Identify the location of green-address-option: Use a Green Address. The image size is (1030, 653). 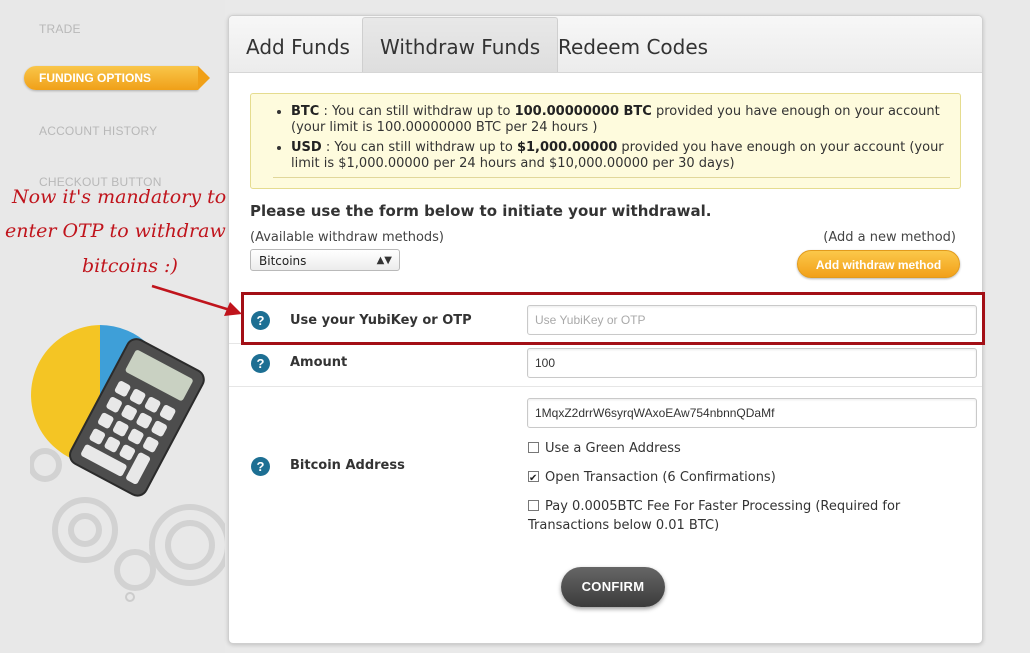
(604, 448).